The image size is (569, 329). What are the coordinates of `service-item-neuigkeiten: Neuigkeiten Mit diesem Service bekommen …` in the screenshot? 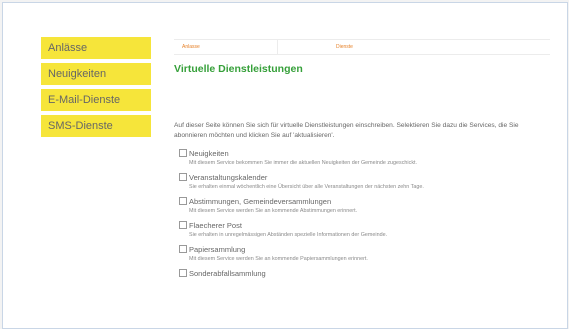 It's located at (362, 160).